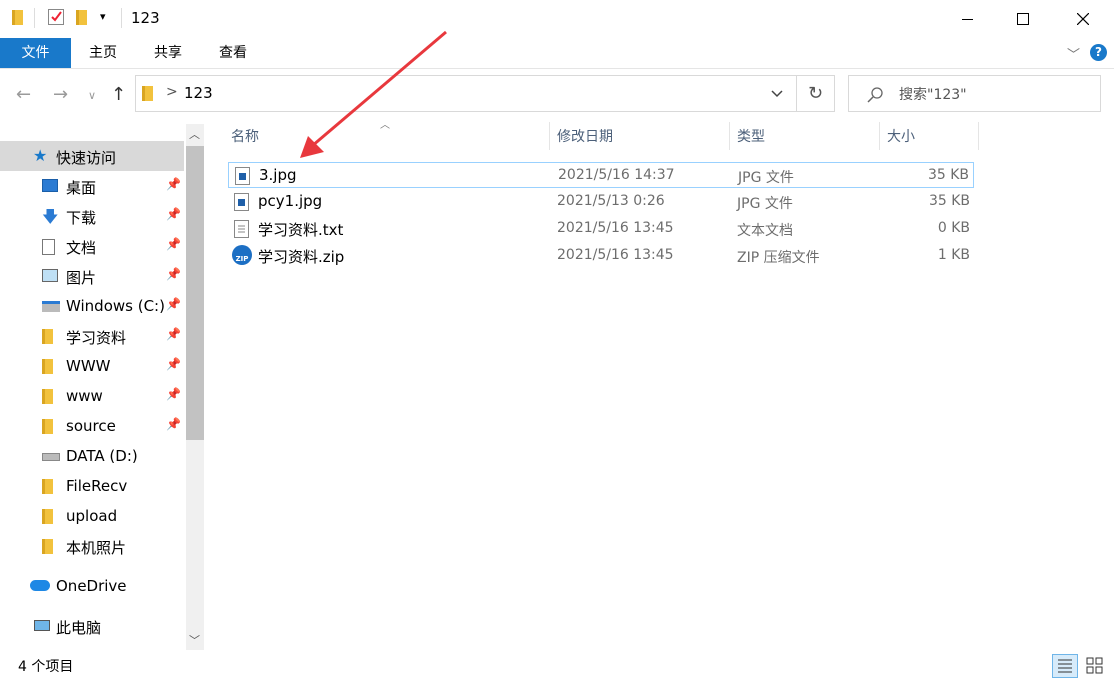  Describe the element at coordinates (373, 94) in the screenshot. I see `annotation-arrow` at that location.